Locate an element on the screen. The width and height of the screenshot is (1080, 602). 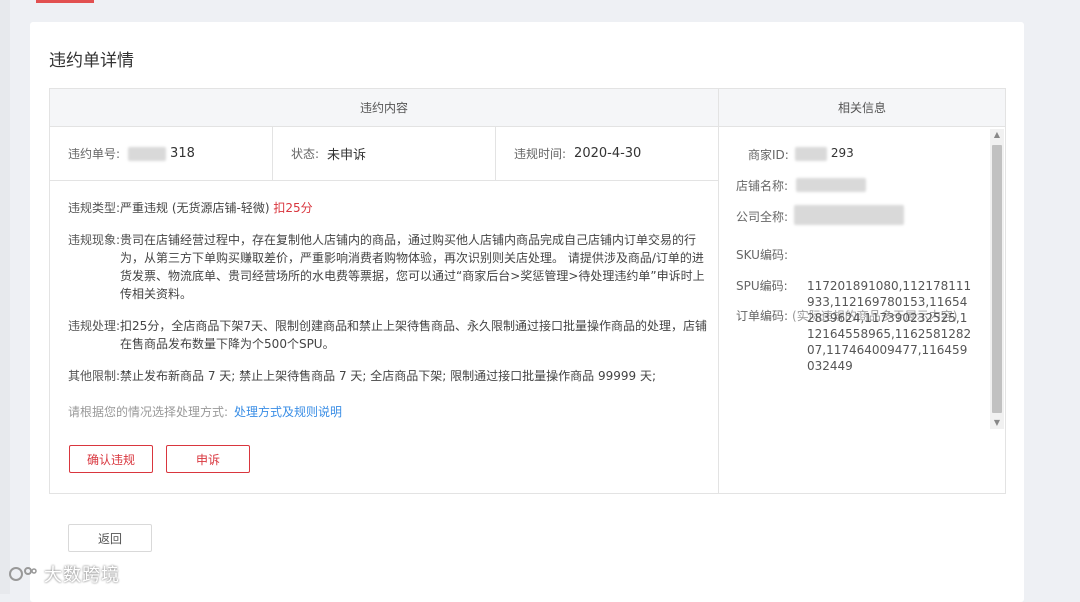
status-label: 状态: is located at coordinates (305, 154).